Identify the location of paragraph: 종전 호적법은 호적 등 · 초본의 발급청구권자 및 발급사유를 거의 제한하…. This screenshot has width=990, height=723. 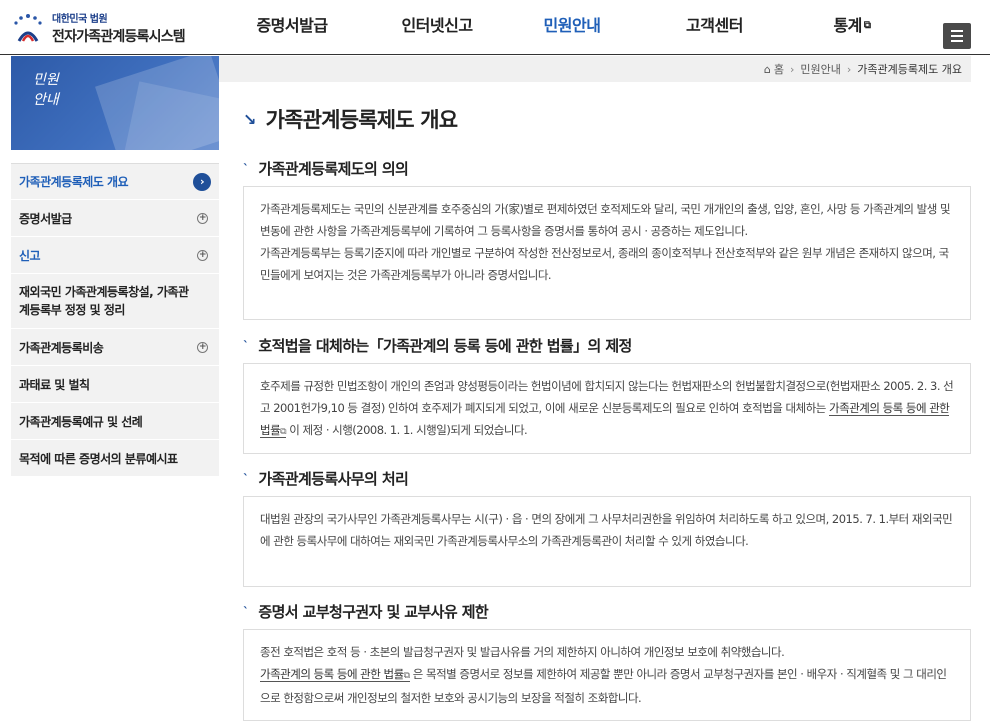
(522, 652).